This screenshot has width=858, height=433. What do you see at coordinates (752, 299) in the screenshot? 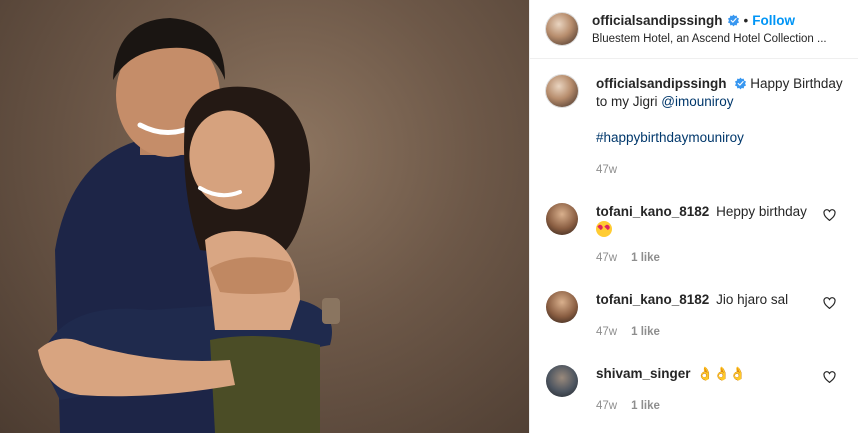
I see `comment-message: Jio hjaro sal` at bounding box center [752, 299].